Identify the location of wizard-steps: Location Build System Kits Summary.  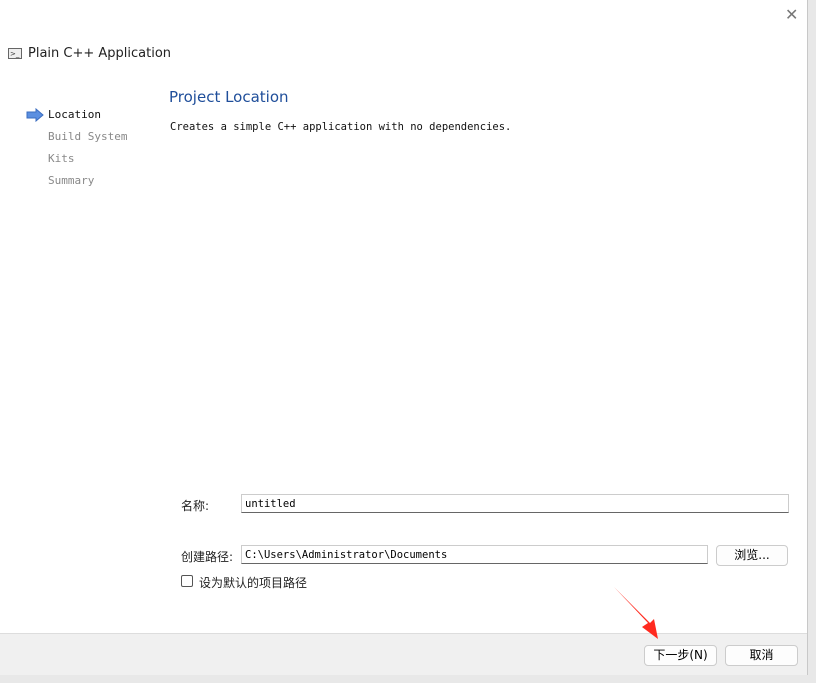
(76, 148).